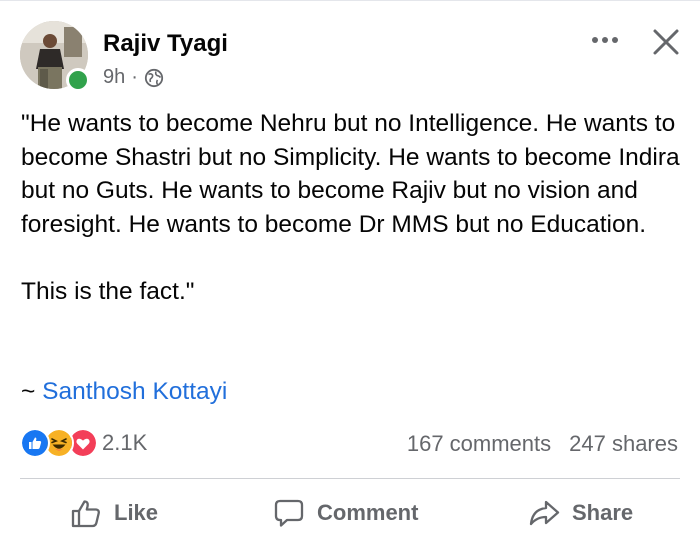 The image size is (700, 538). What do you see at coordinates (368, 512) in the screenshot?
I see `comment-label: Comment` at bounding box center [368, 512].